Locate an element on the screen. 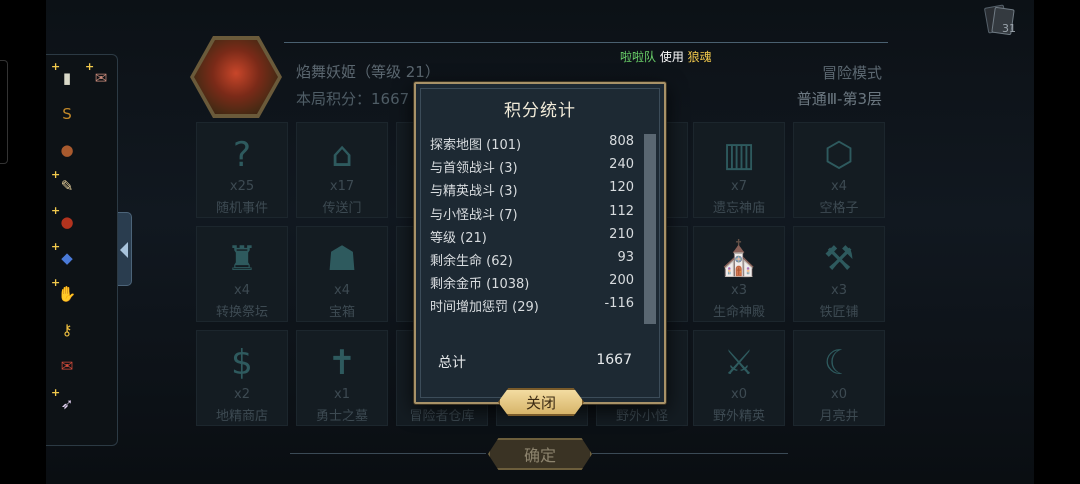 This screenshot has width=1080, height=484. event-tile: ☾ x0 月亮井 is located at coordinates (839, 378).